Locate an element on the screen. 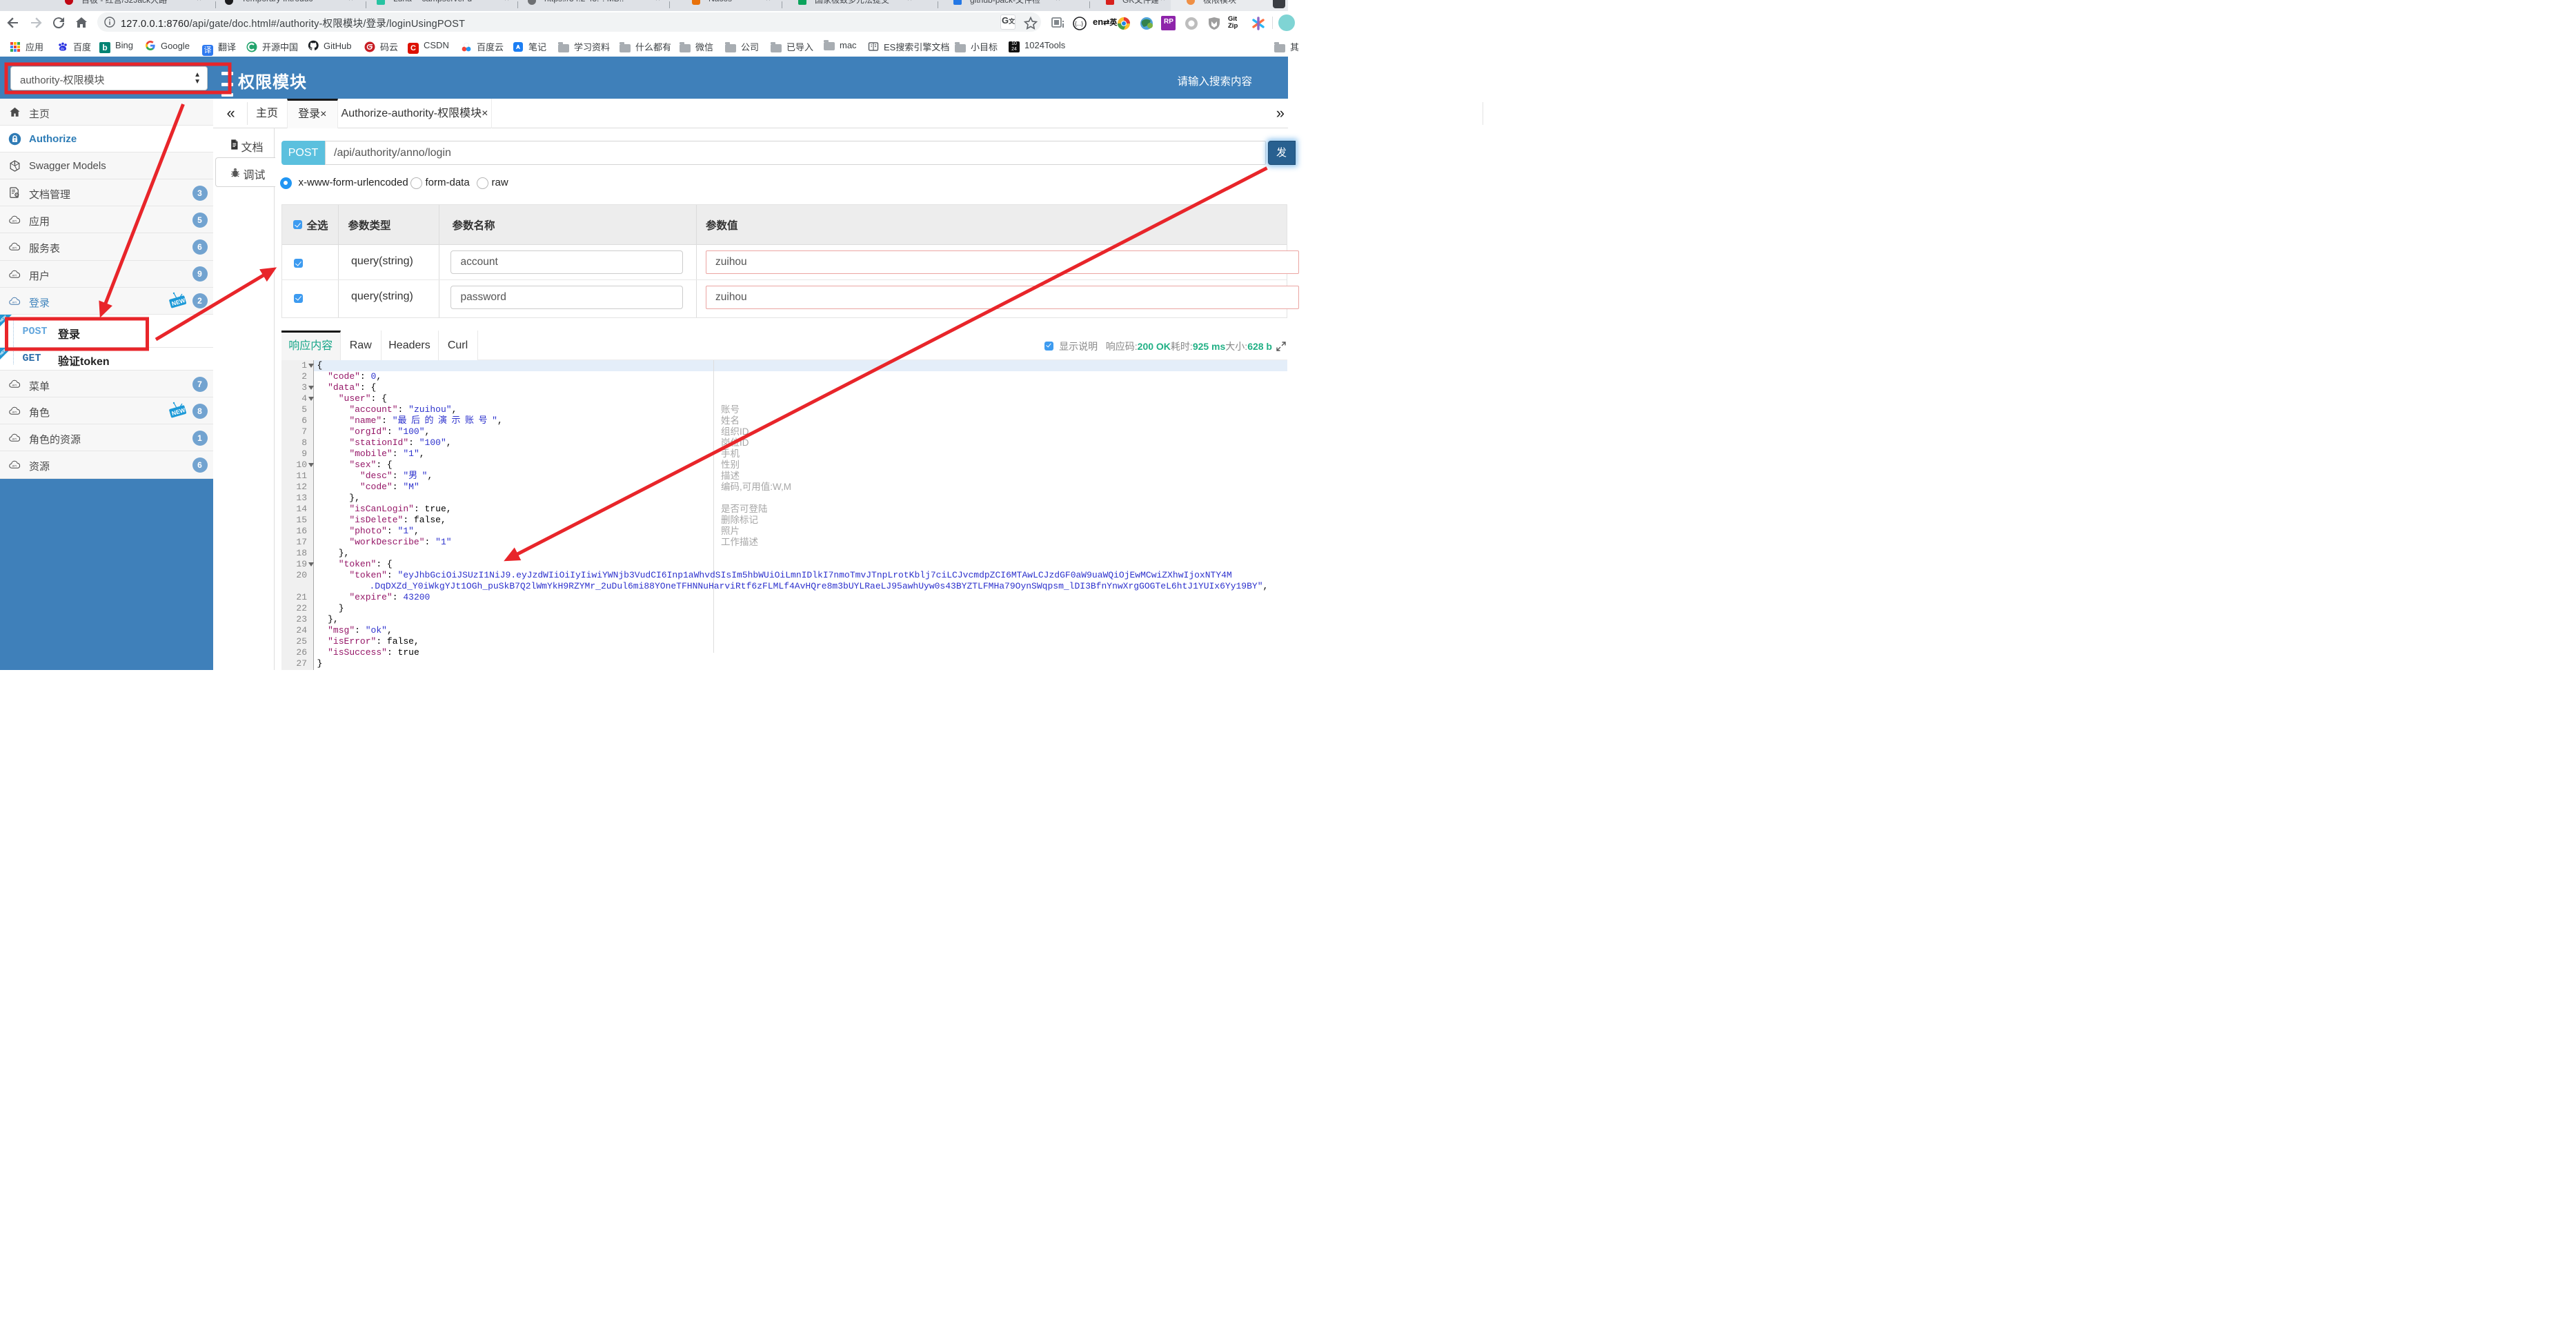 This screenshot has height=1340, width=2576. svg-text: du is located at coordinates (63, 48).